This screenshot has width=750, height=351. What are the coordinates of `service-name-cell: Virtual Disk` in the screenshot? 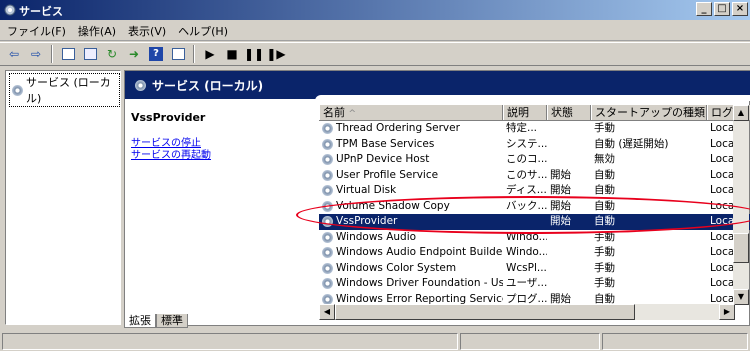 It's located at (411, 191).